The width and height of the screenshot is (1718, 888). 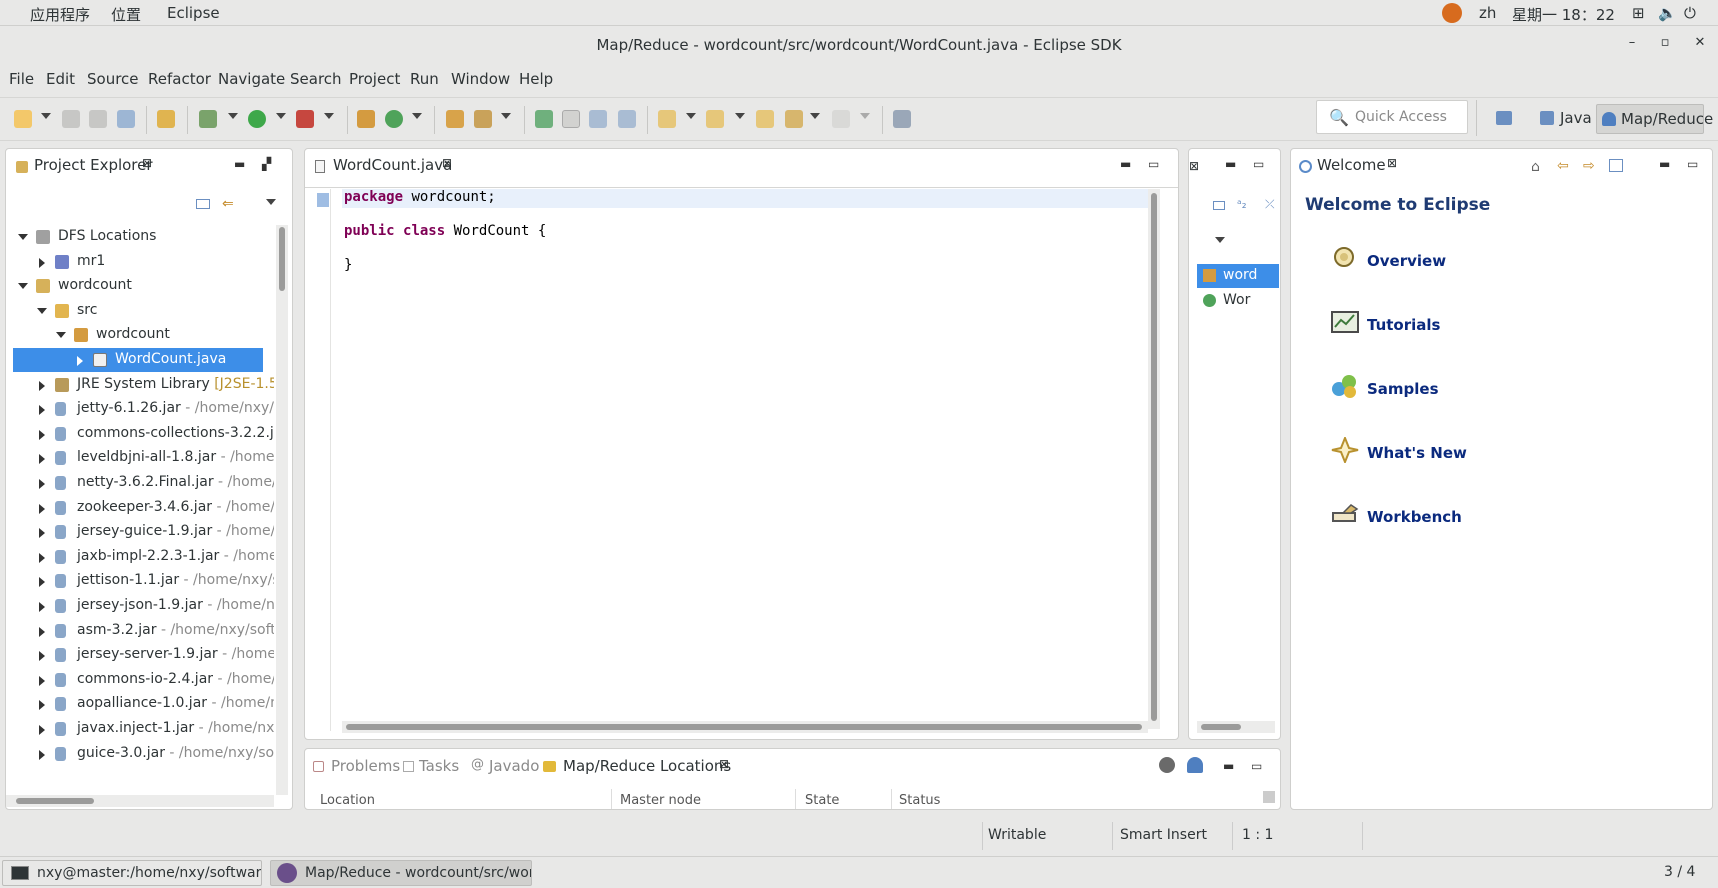 I want to click on tree-vertical-scrollbar, so click(x=282, y=510).